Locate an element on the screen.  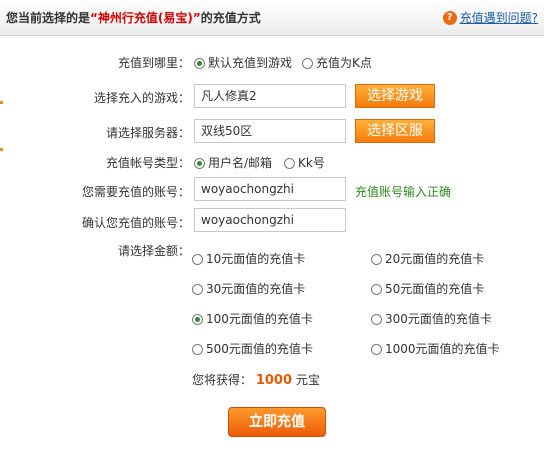
option-recharge-to-kpoint: 充值为K点 is located at coordinates (337, 62).